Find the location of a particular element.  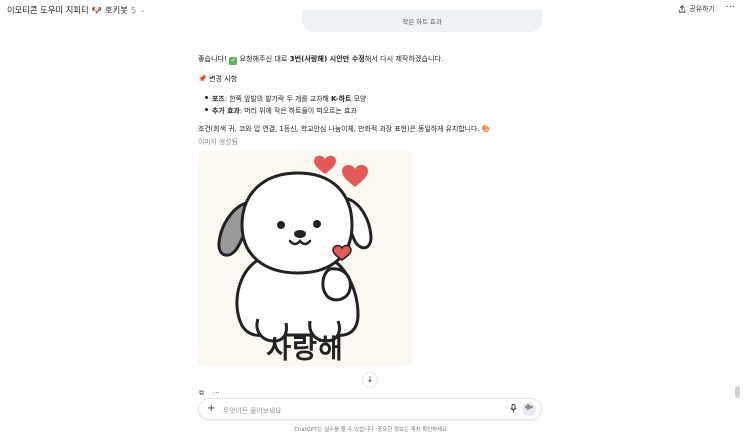

change-text: : 머리 위에 작은 하트들이 떠오르는 효과 is located at coordinates (298, 111).